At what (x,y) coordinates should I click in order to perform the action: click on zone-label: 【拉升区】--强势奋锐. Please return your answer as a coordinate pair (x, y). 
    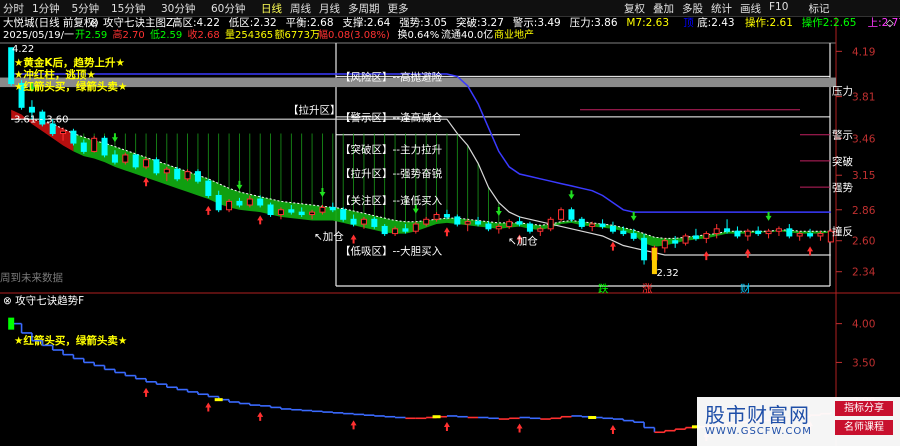
    Looking at the image, I should click on (391, 173).